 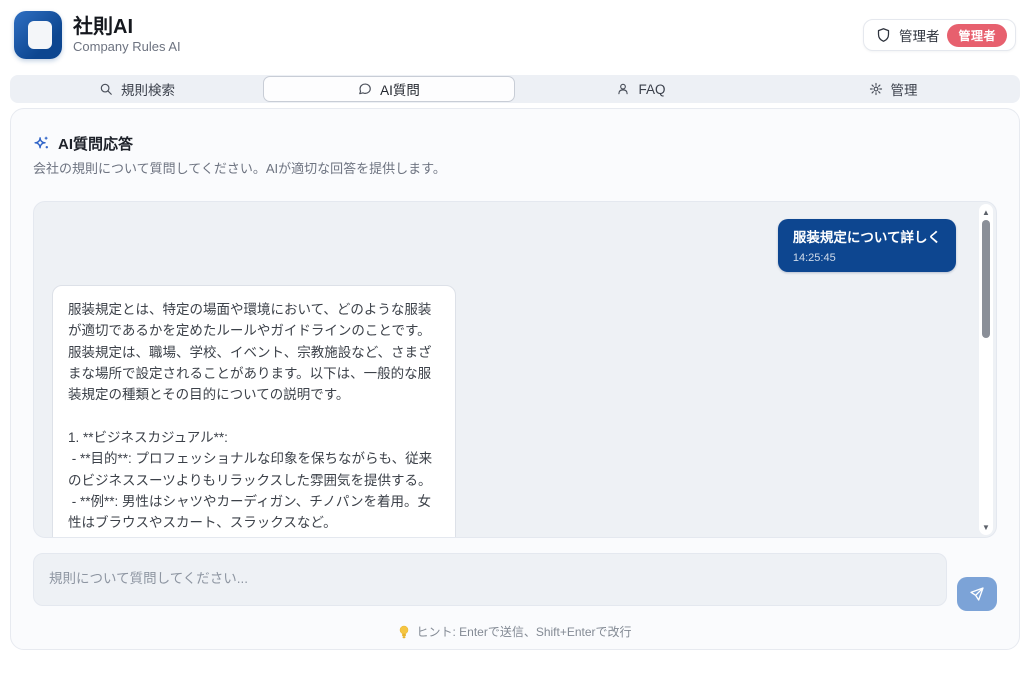 I want to click on scroll-up-icon: ▲, so click(x=986, y=212).